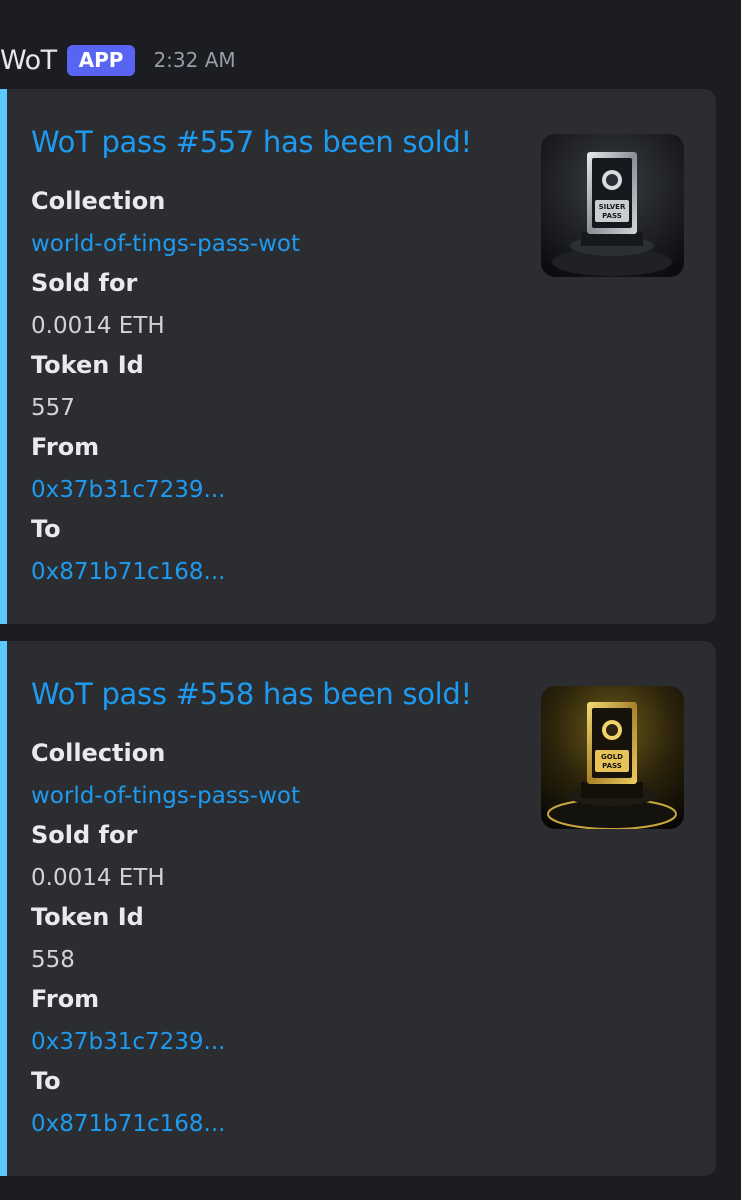 This screenshot has height=1200, width=741. What do you see at coordinates (53, 408) in the screenshot?
I see `field-value-token-id: 557` at bounding box center [53, 408].